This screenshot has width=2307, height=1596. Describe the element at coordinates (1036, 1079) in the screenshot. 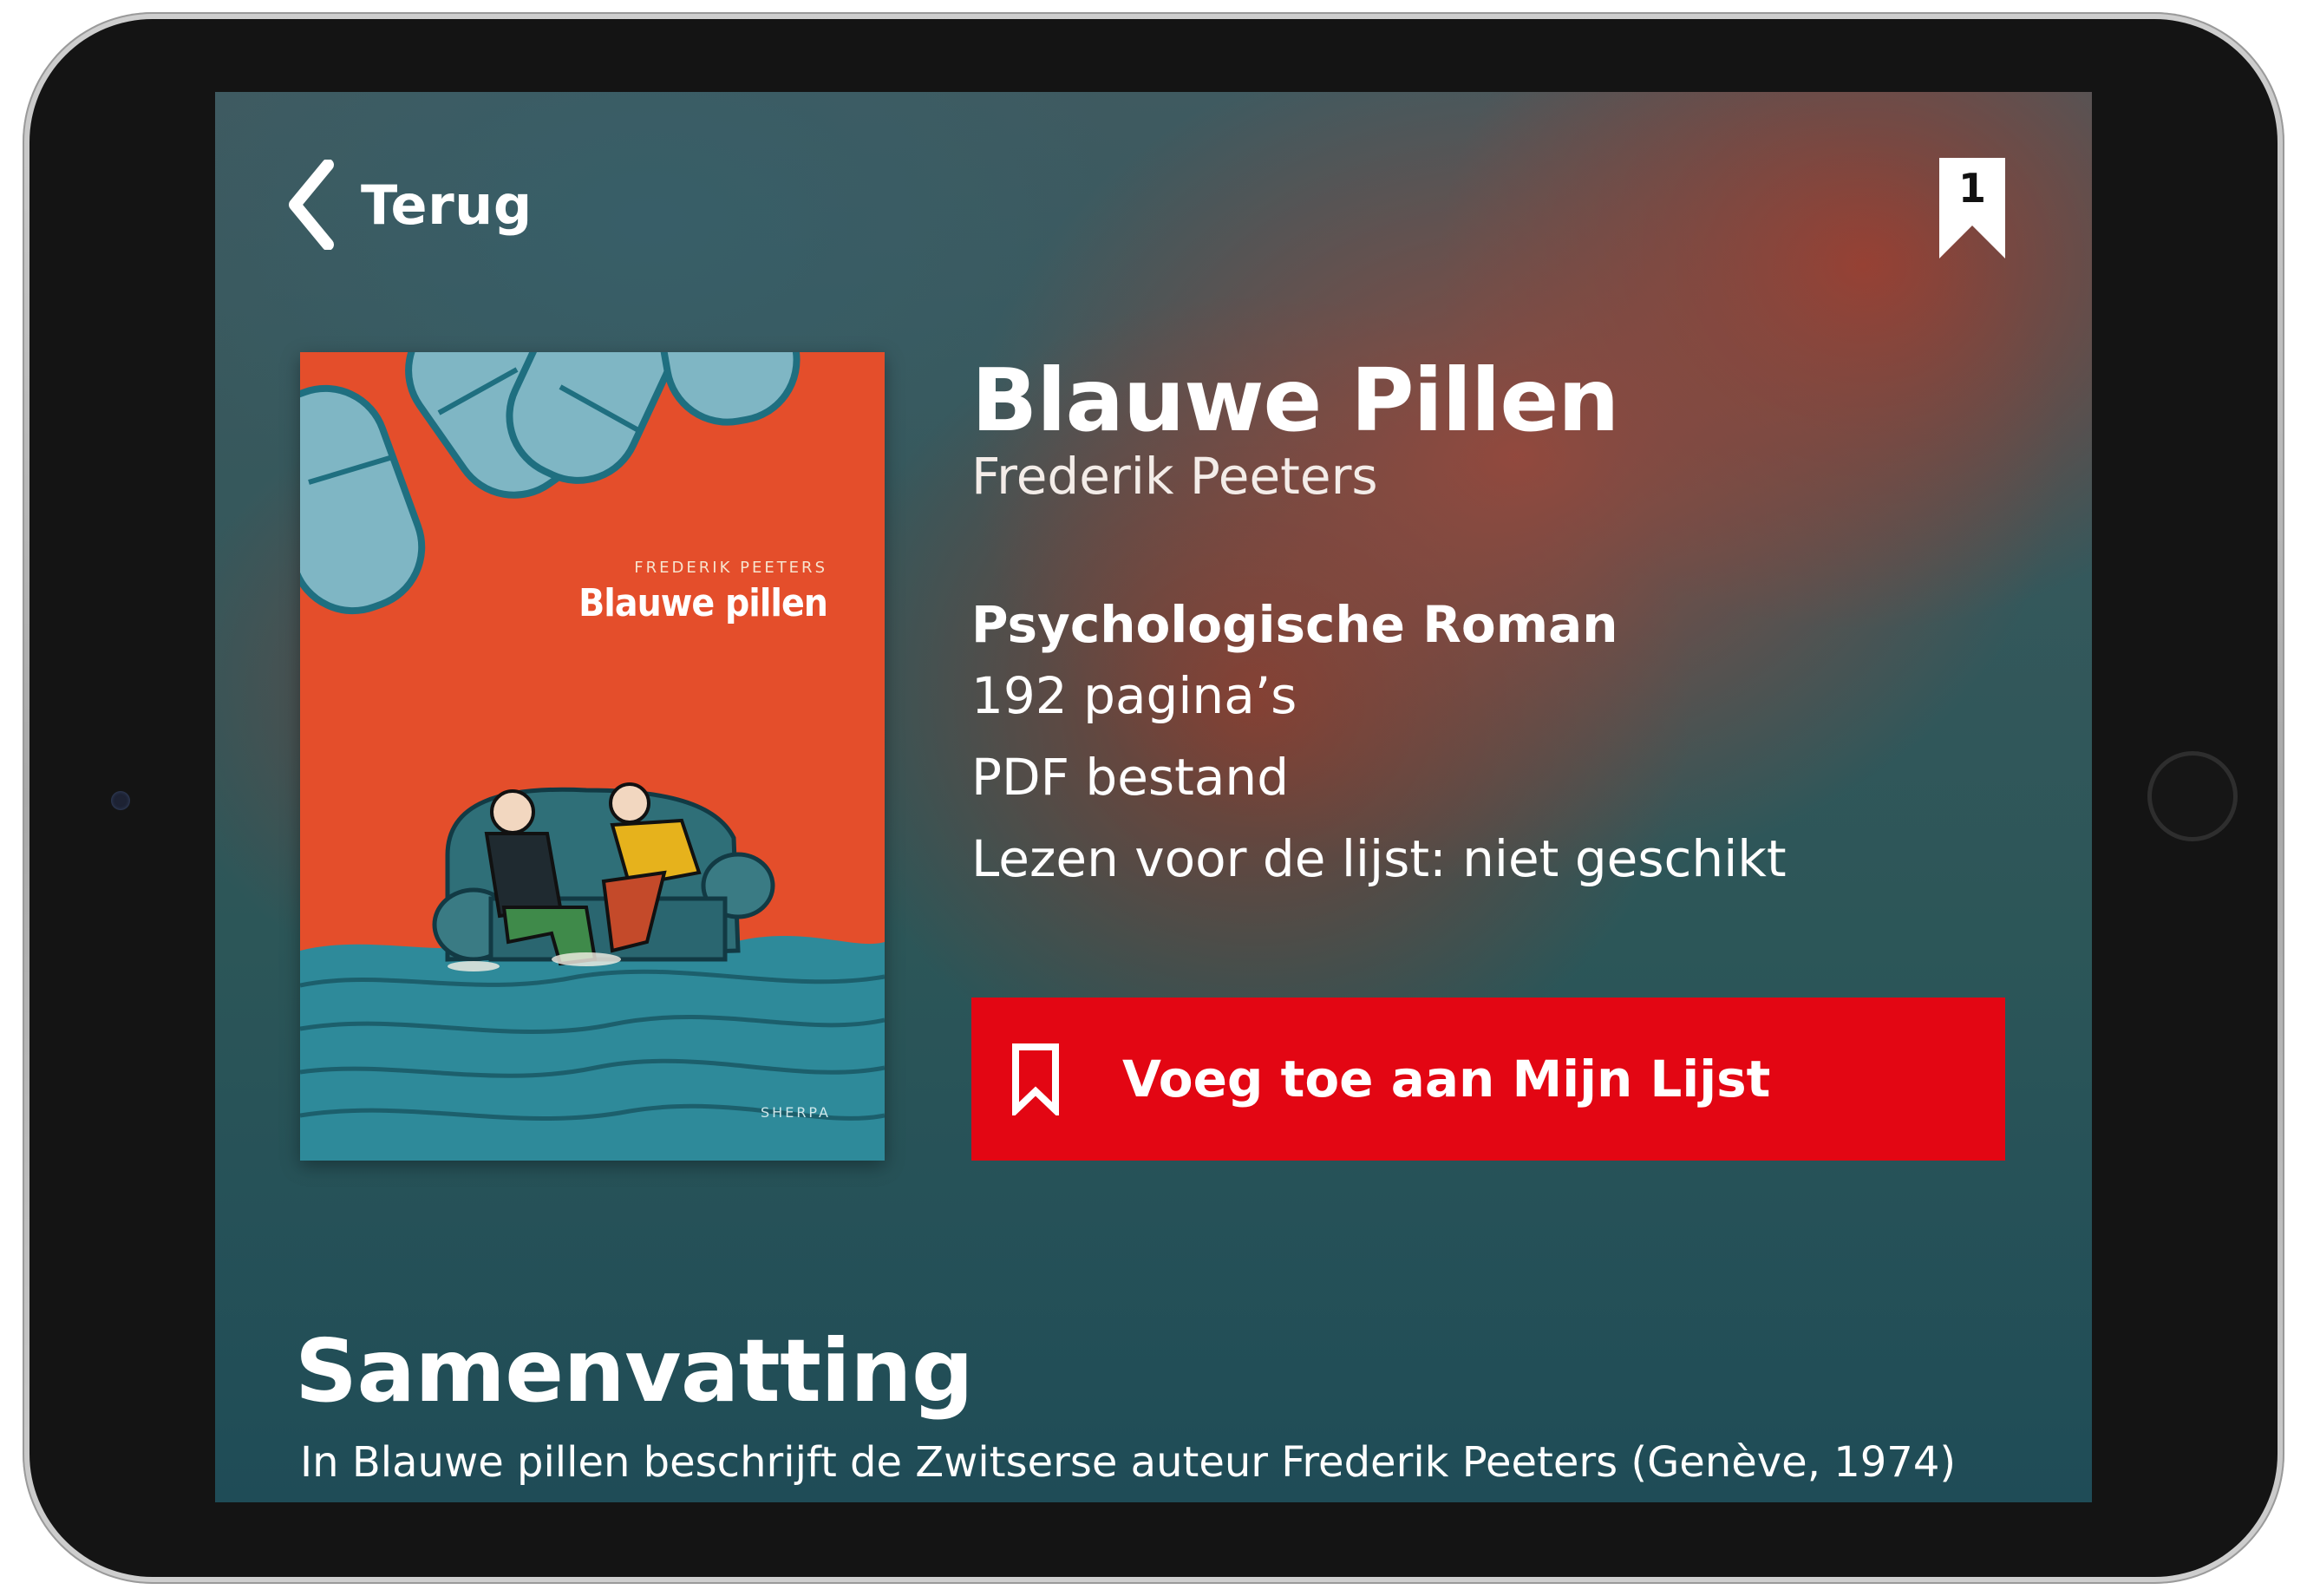

I see `bookmark-outline-icon` at that location.